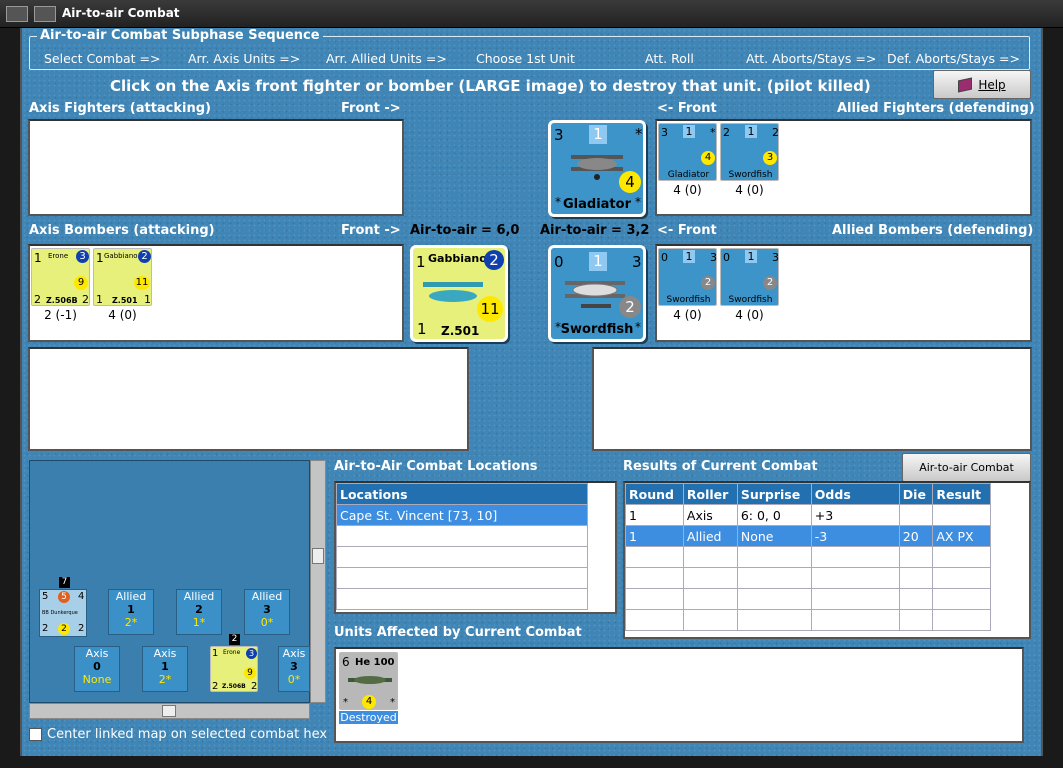  Describe the element at coordinates (966, 477) in the screenshot. I see `combat-chart-button: Air-to-air Combat Chart` at that location.